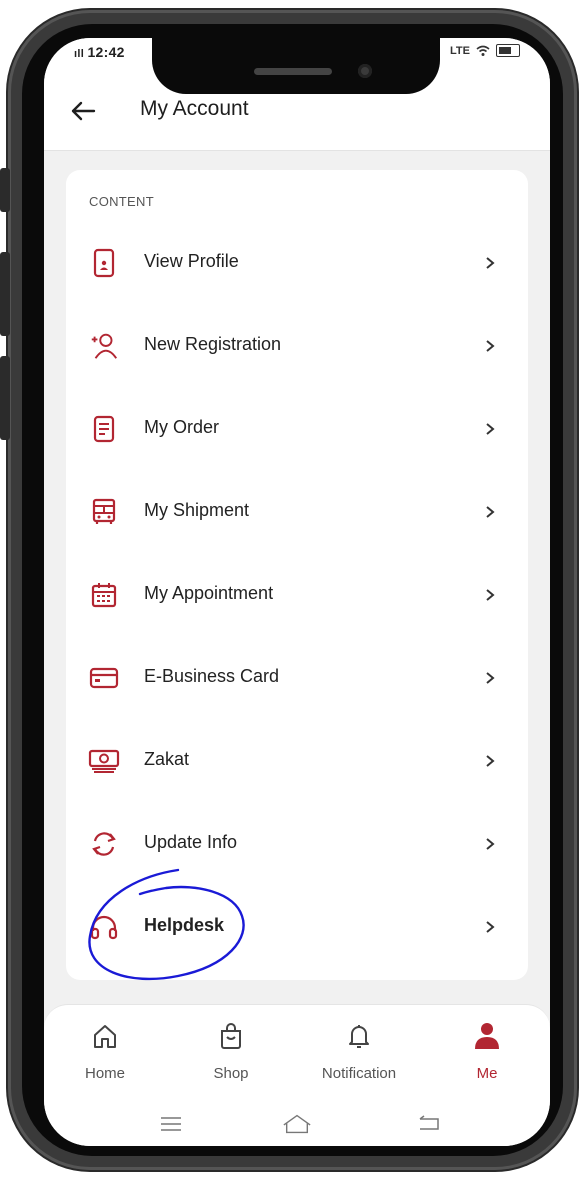 The width and height of the screenshot is (585, 1177). I want to click on volume-down-button, so click(5, 398).